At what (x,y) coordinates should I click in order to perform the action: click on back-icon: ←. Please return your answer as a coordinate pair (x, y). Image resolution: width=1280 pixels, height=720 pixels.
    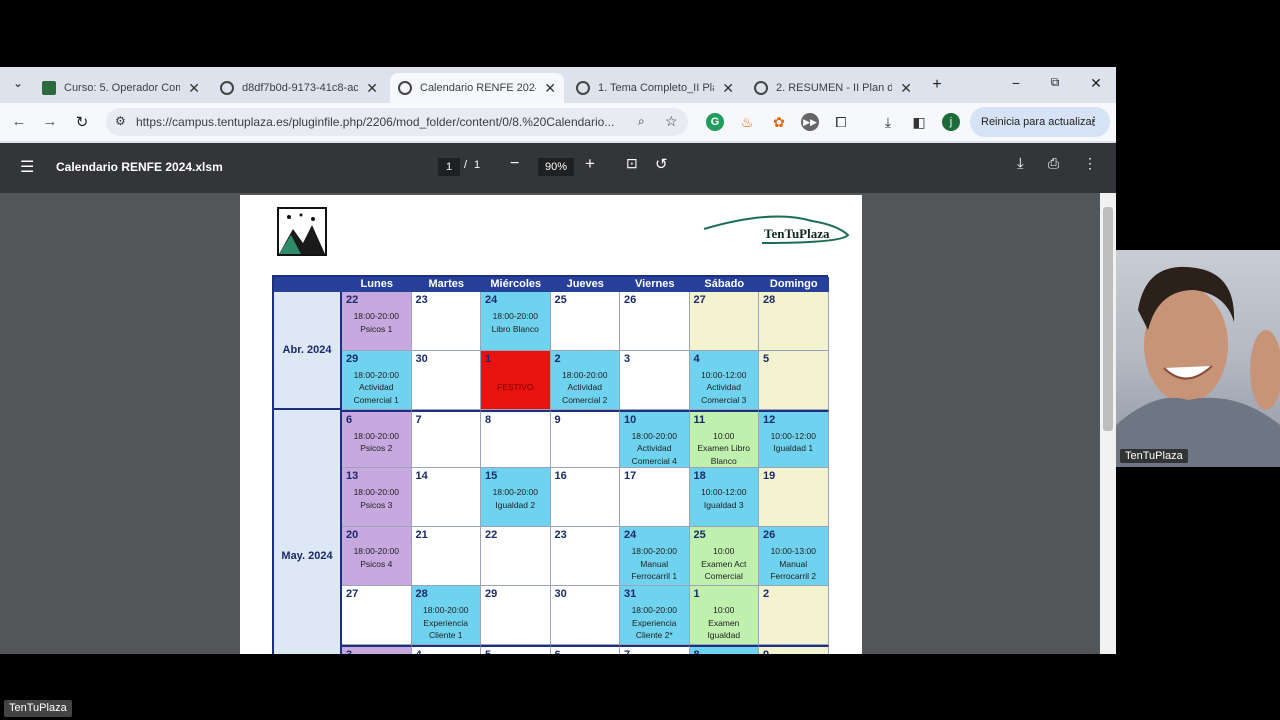
    Looking at the image, I should click on (19, 121).